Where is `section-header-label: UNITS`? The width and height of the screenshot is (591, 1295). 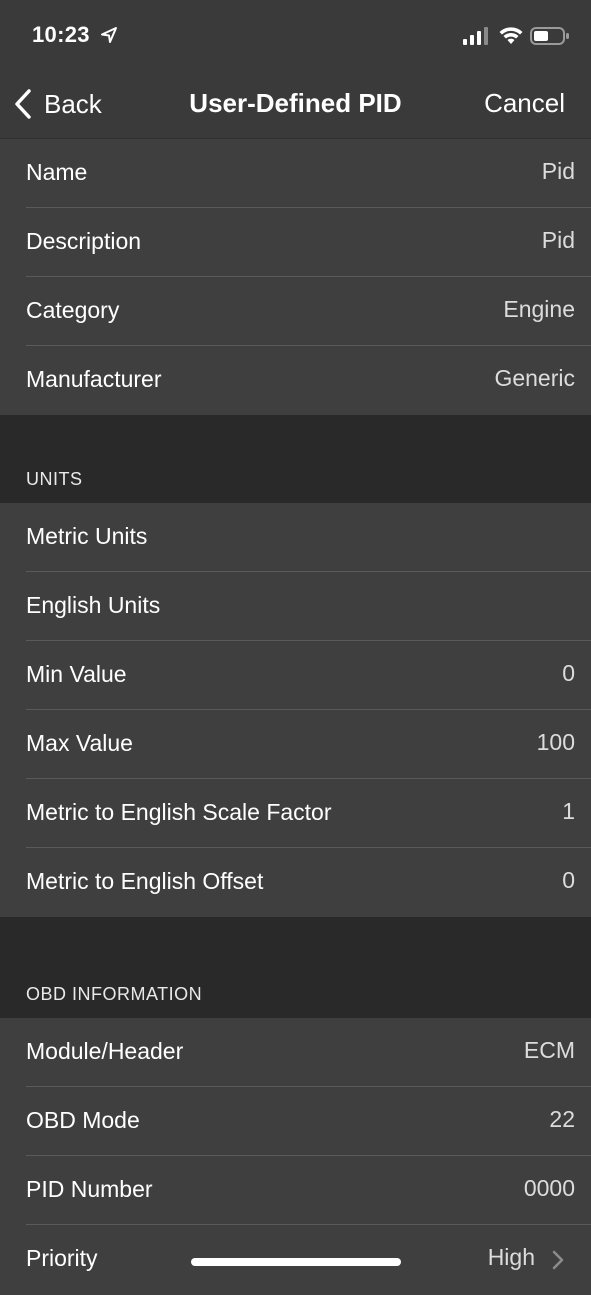 section-header-label: UNITS is located at coordinates (54, 479).